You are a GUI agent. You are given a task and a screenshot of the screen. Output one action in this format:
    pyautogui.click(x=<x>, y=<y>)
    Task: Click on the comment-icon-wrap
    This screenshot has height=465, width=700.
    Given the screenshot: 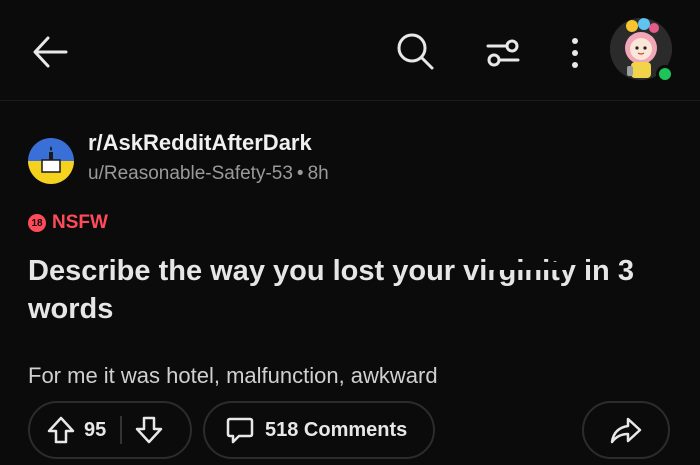 What is the action you would take?
    pyautogui.click(x=240, y=430)
    